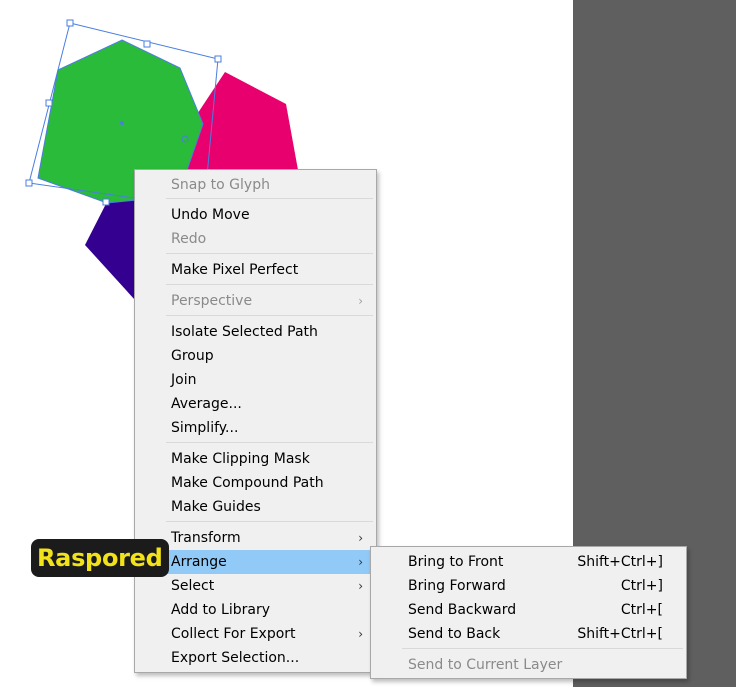 The height and width of the screenshot is (687, 736). What do you see at coordinates (620, 634) in the screenshot?
I see `shortcut-label: Shift+Ctrl+[` at bounding box center [620, 634].